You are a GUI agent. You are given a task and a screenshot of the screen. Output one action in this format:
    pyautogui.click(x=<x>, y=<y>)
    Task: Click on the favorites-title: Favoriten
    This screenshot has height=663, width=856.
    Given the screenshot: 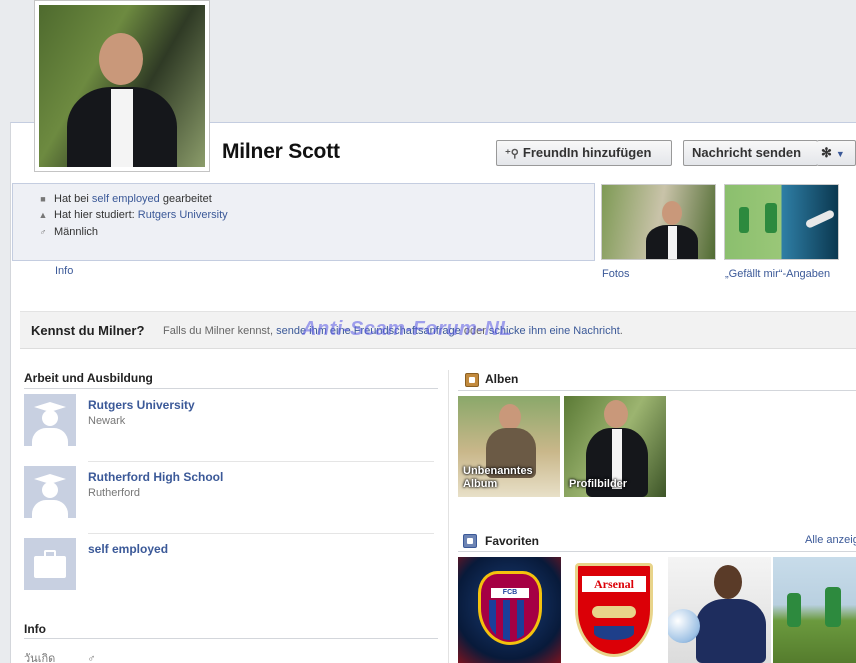 What is the action you would take?
    pyautogui.click(x=512, y=541)
    